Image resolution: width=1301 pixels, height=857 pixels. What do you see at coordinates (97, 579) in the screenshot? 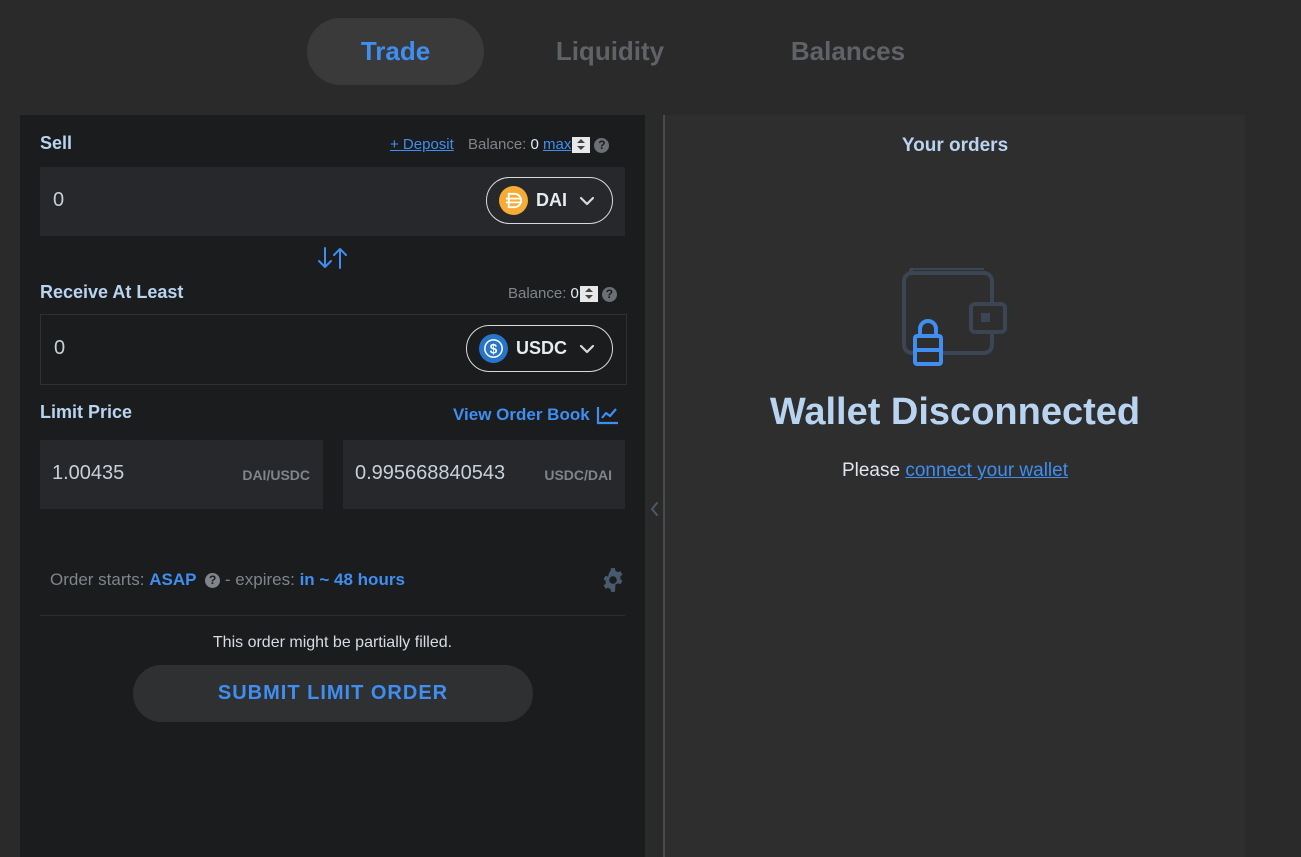
I see `order-starts-label: Order starts:` at bounding box center [97, 579].